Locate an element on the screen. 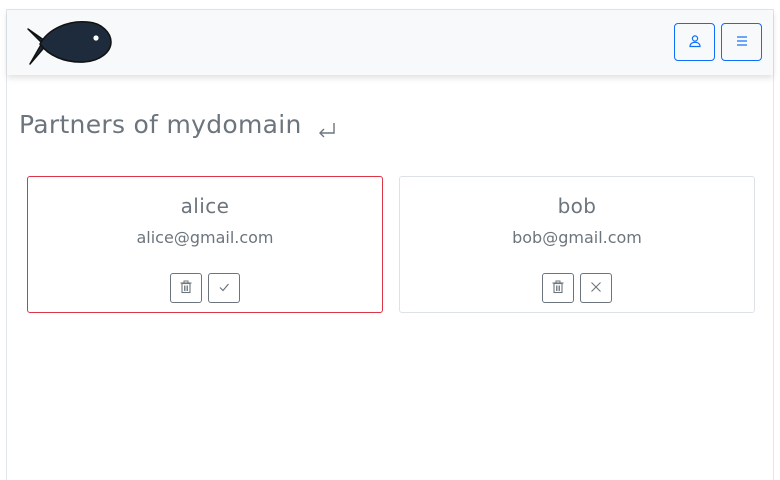 The height and width of the screenshot is (480, 780). close-icon is located at coordinates (596, 288).